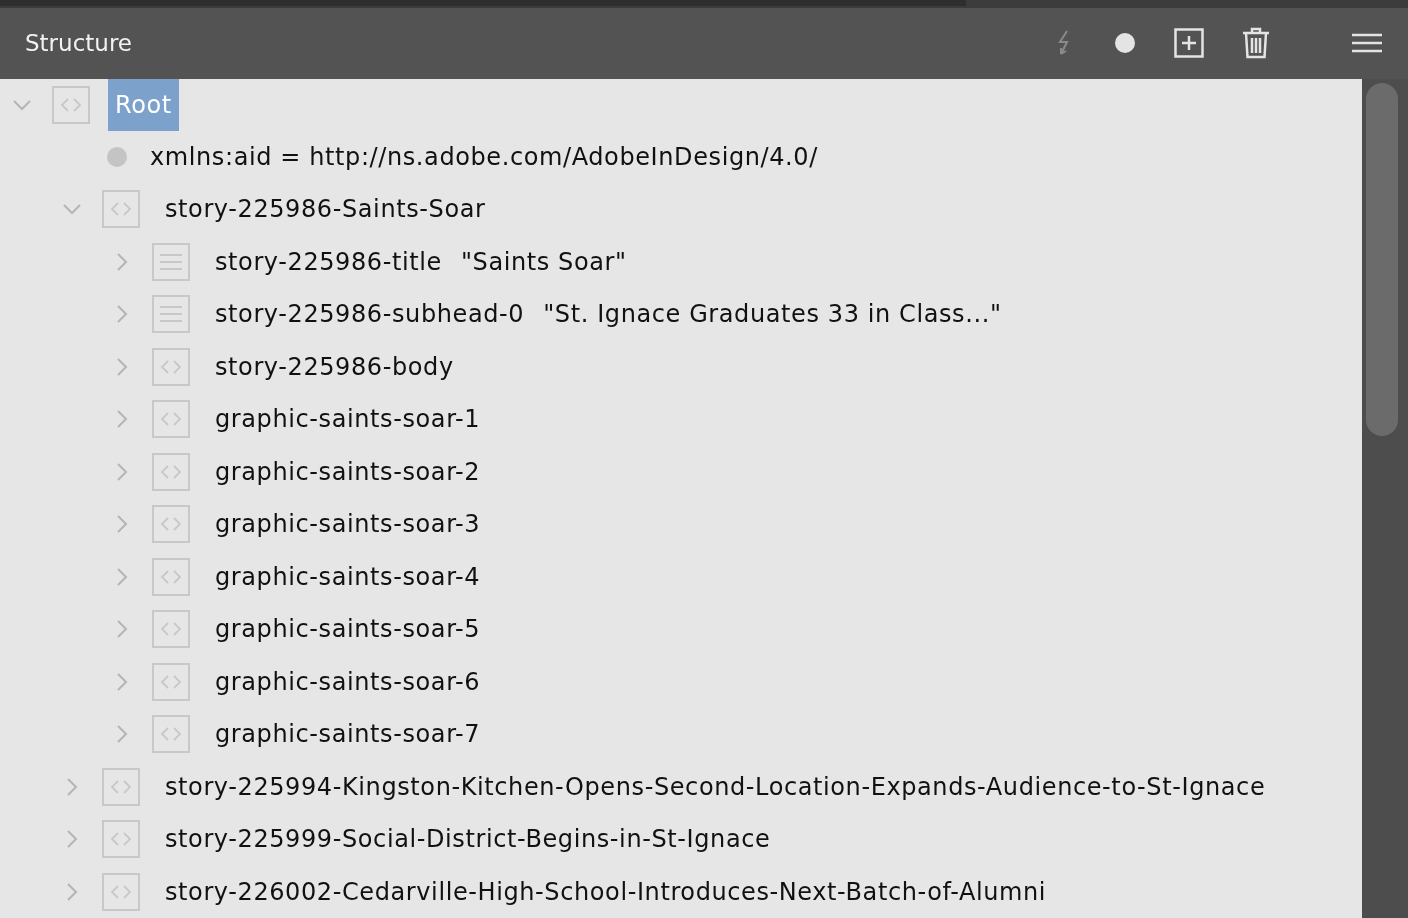 This screenshot has width=1408, height=918. What do you see at coordinates (348, 524) in the screenshot?
I see `element-label: graphic-saints-soar-3` at bounding box center [348, 524].